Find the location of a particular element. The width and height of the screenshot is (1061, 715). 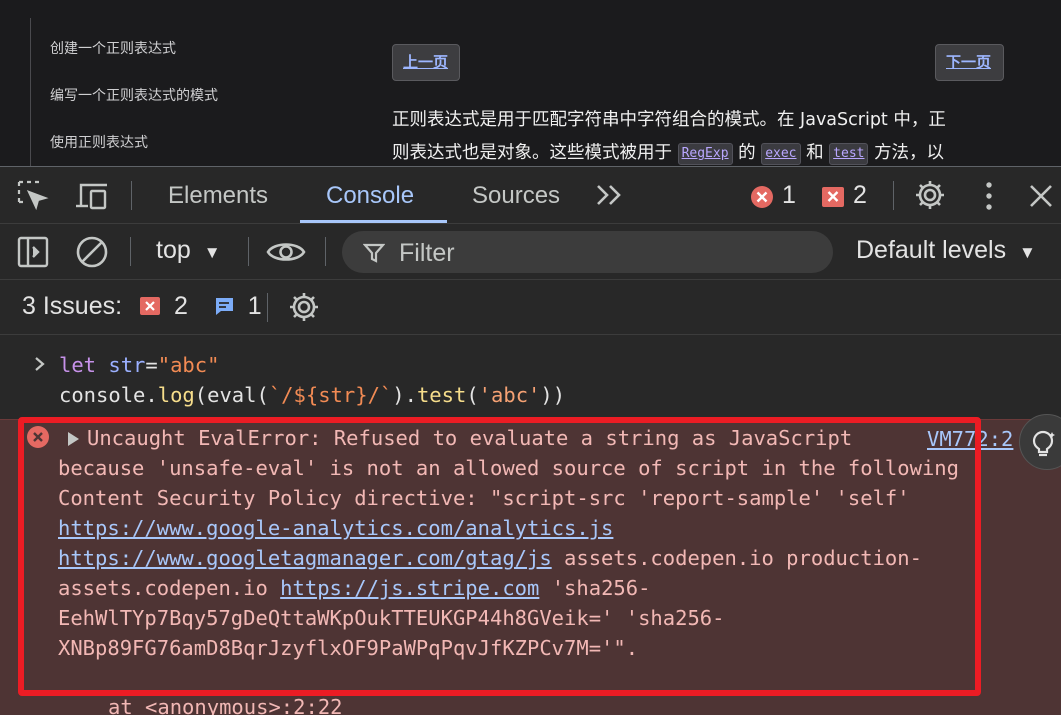

expand-triangle-icon is located at coordinates (73, 439).